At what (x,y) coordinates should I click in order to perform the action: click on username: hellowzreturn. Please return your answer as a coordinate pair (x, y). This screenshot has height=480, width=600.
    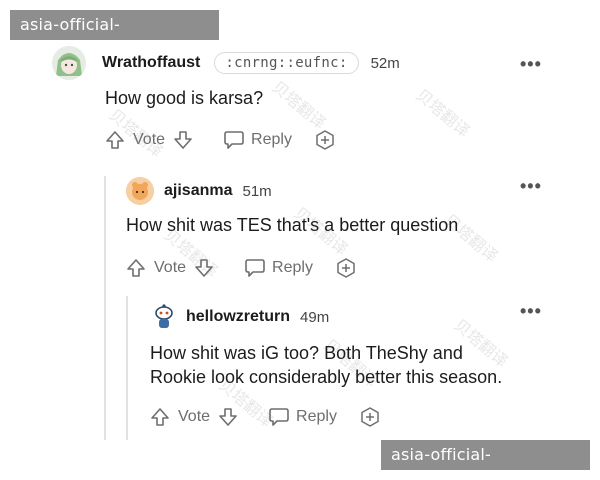
    Looking at the image, I should click on (238, 317).